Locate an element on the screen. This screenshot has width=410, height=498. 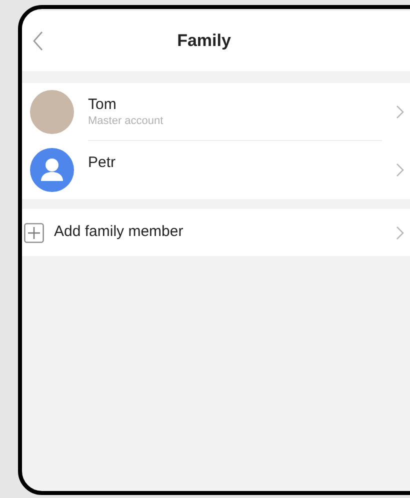
add-member-label: Add family member is located at coordinates (119, 232).